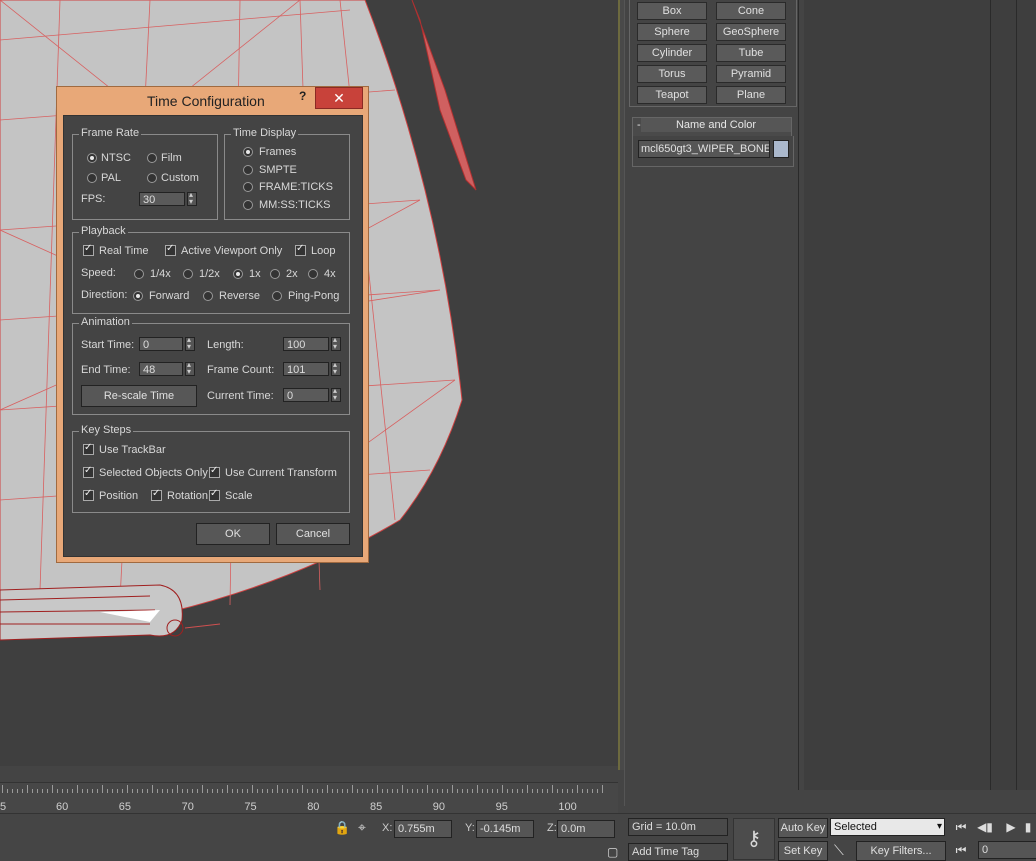 The height and width of the screenshot is (861, 1036). What do you see at coordinates (567, 807) in the screenshot?
I see `timeline-tick-label: 100` at bounding box center [567, 807].